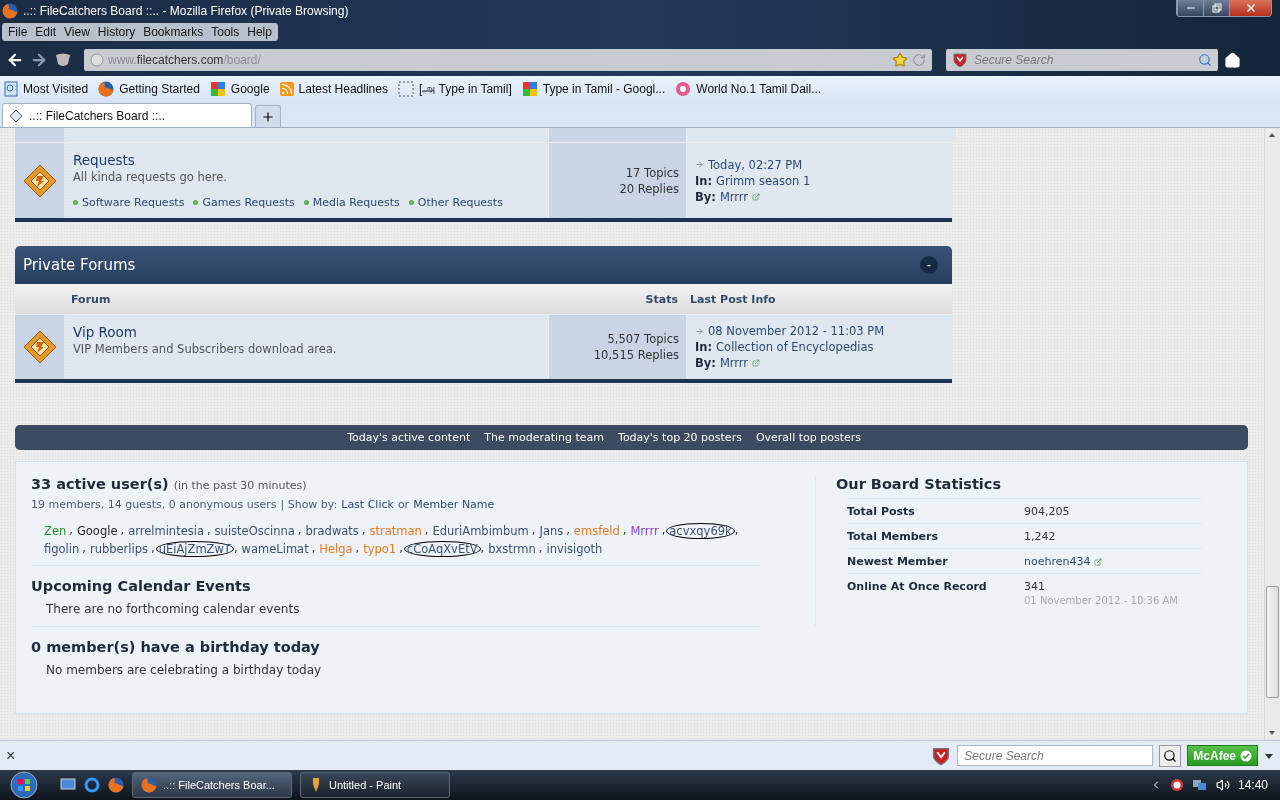 The width and height of the screenshot is (1280, 800). What do you see at coordinates (454, 504) in the screenshot?
I see `sort-link: Member Name` at bounding box center [454, 504].